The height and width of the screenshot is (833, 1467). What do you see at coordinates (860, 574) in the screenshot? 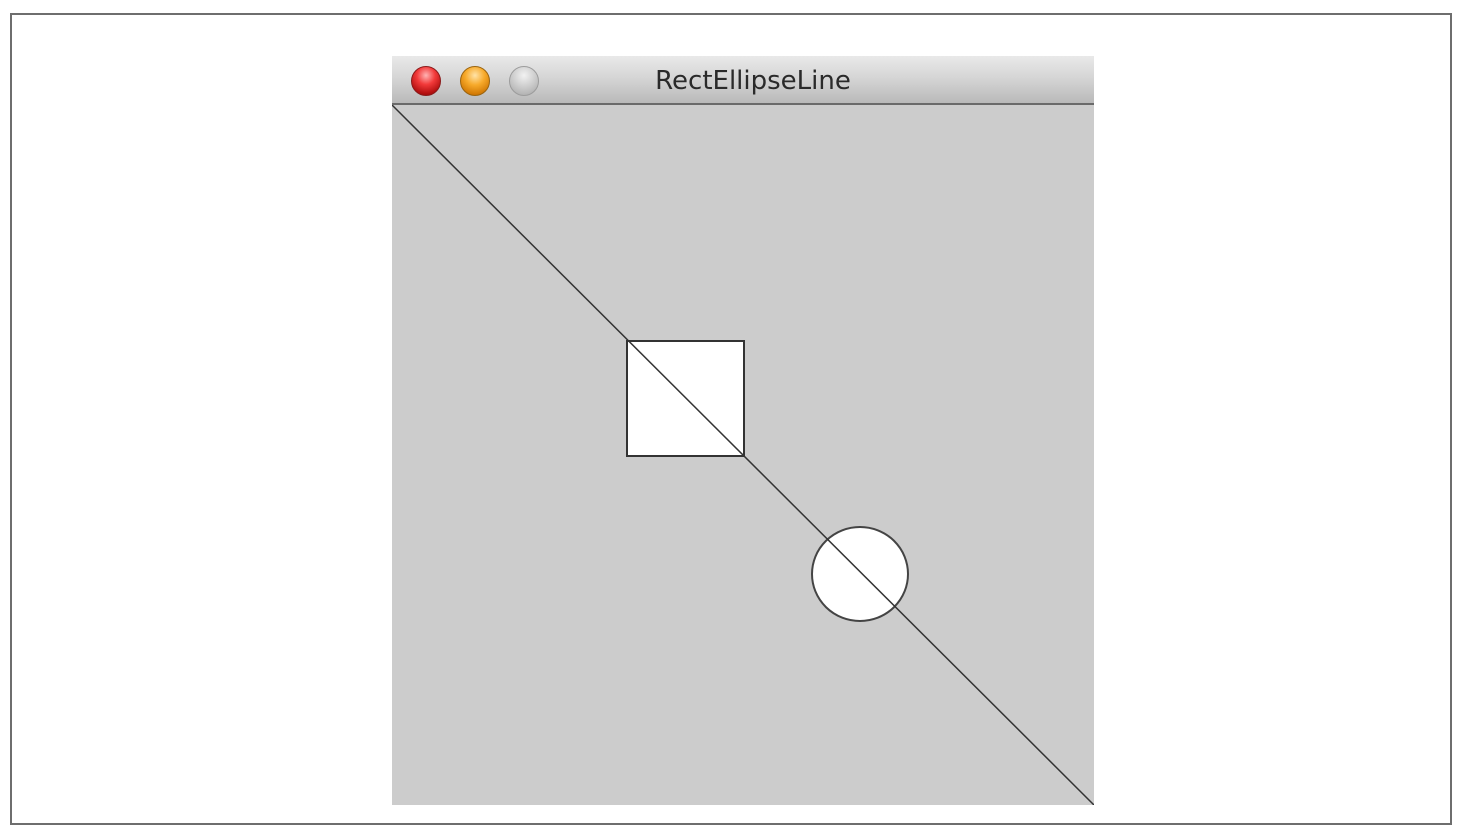
I see `white-circle` at bounding box center [860, 574].